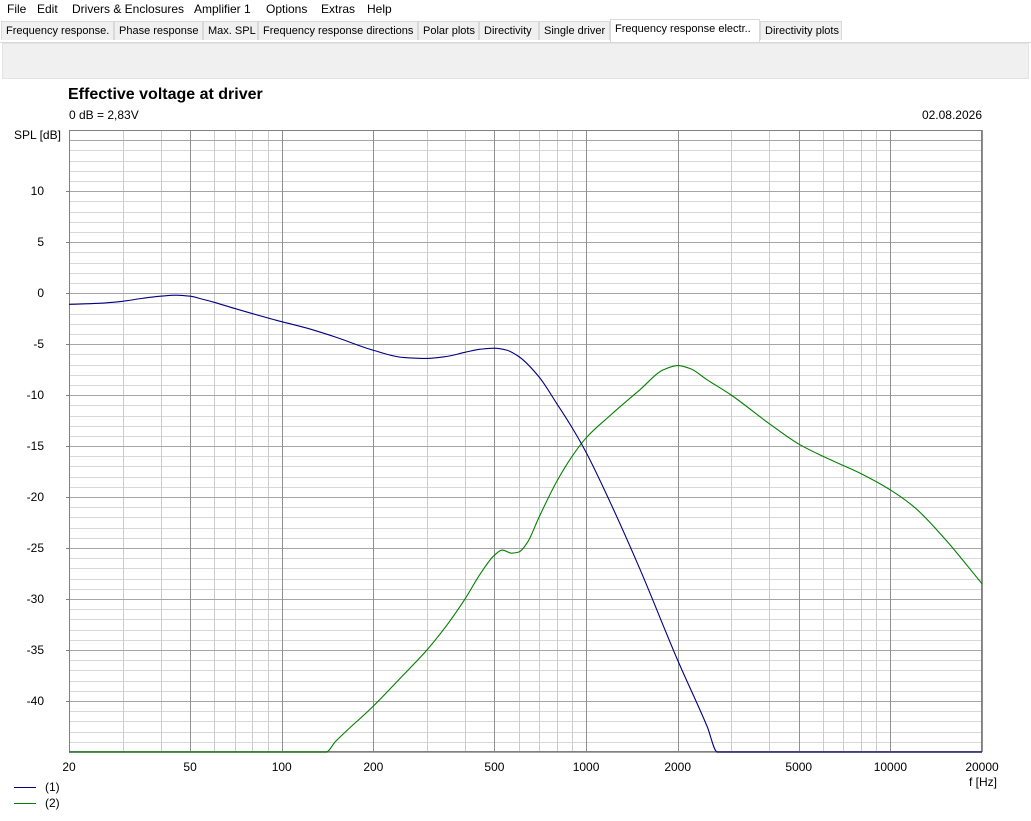 The height and width of the screenshot is (821, 1031). What do you see at coordinates (40, 242) in the screenshot?
I see `y-tick-label: 5` at bounding box center [40, 242].